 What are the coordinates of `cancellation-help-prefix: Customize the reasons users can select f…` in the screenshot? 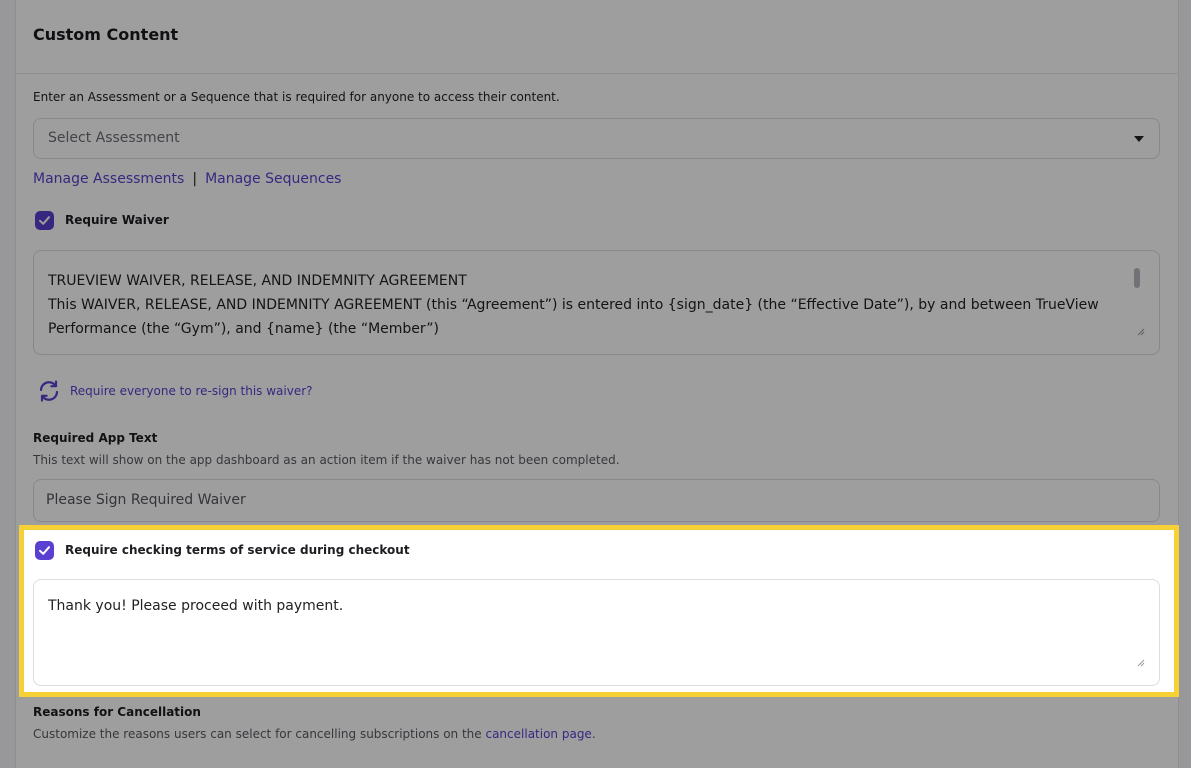 It's located at (259, 734).